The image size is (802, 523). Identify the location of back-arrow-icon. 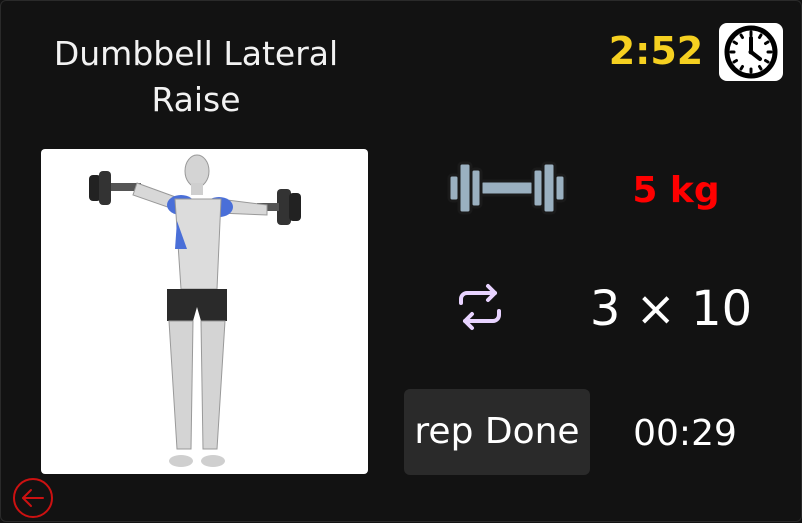
(33, 498).